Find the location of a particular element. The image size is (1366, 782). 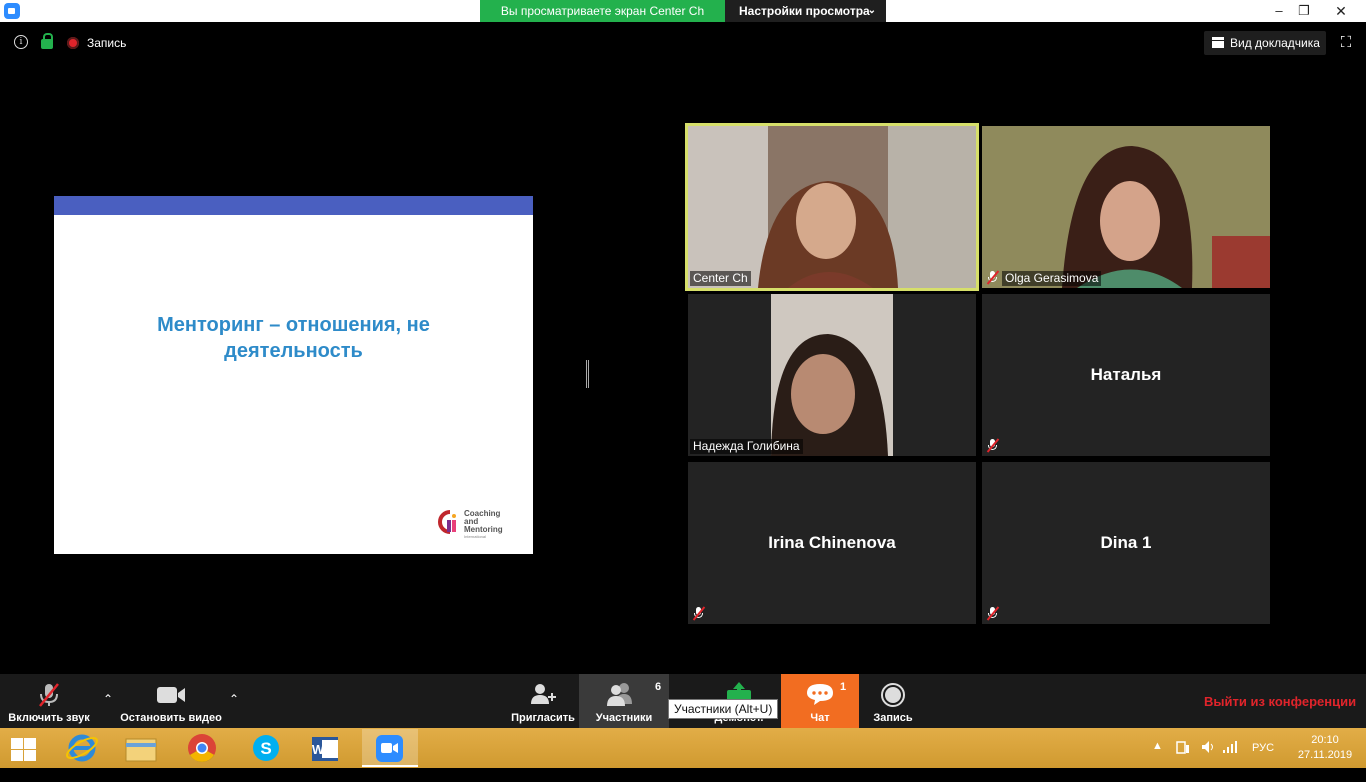

unmute-label: Включить звук is located at coordinates (49, 718).